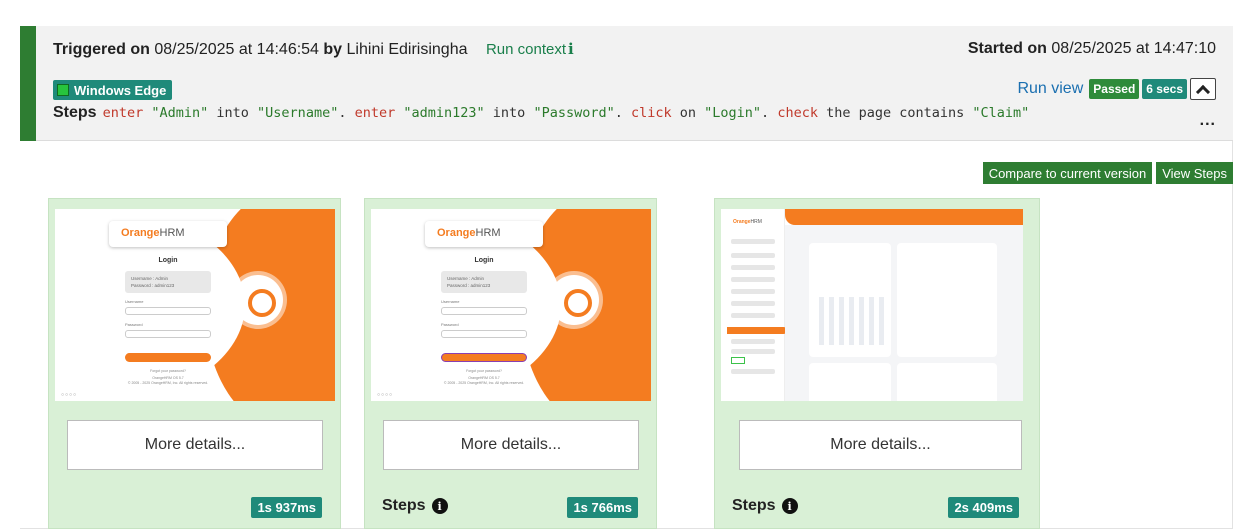  What do you see at coordinates (574, 113) in the screenshot?
I see `step-argument: "Password"` at bounding box center [574, 113].